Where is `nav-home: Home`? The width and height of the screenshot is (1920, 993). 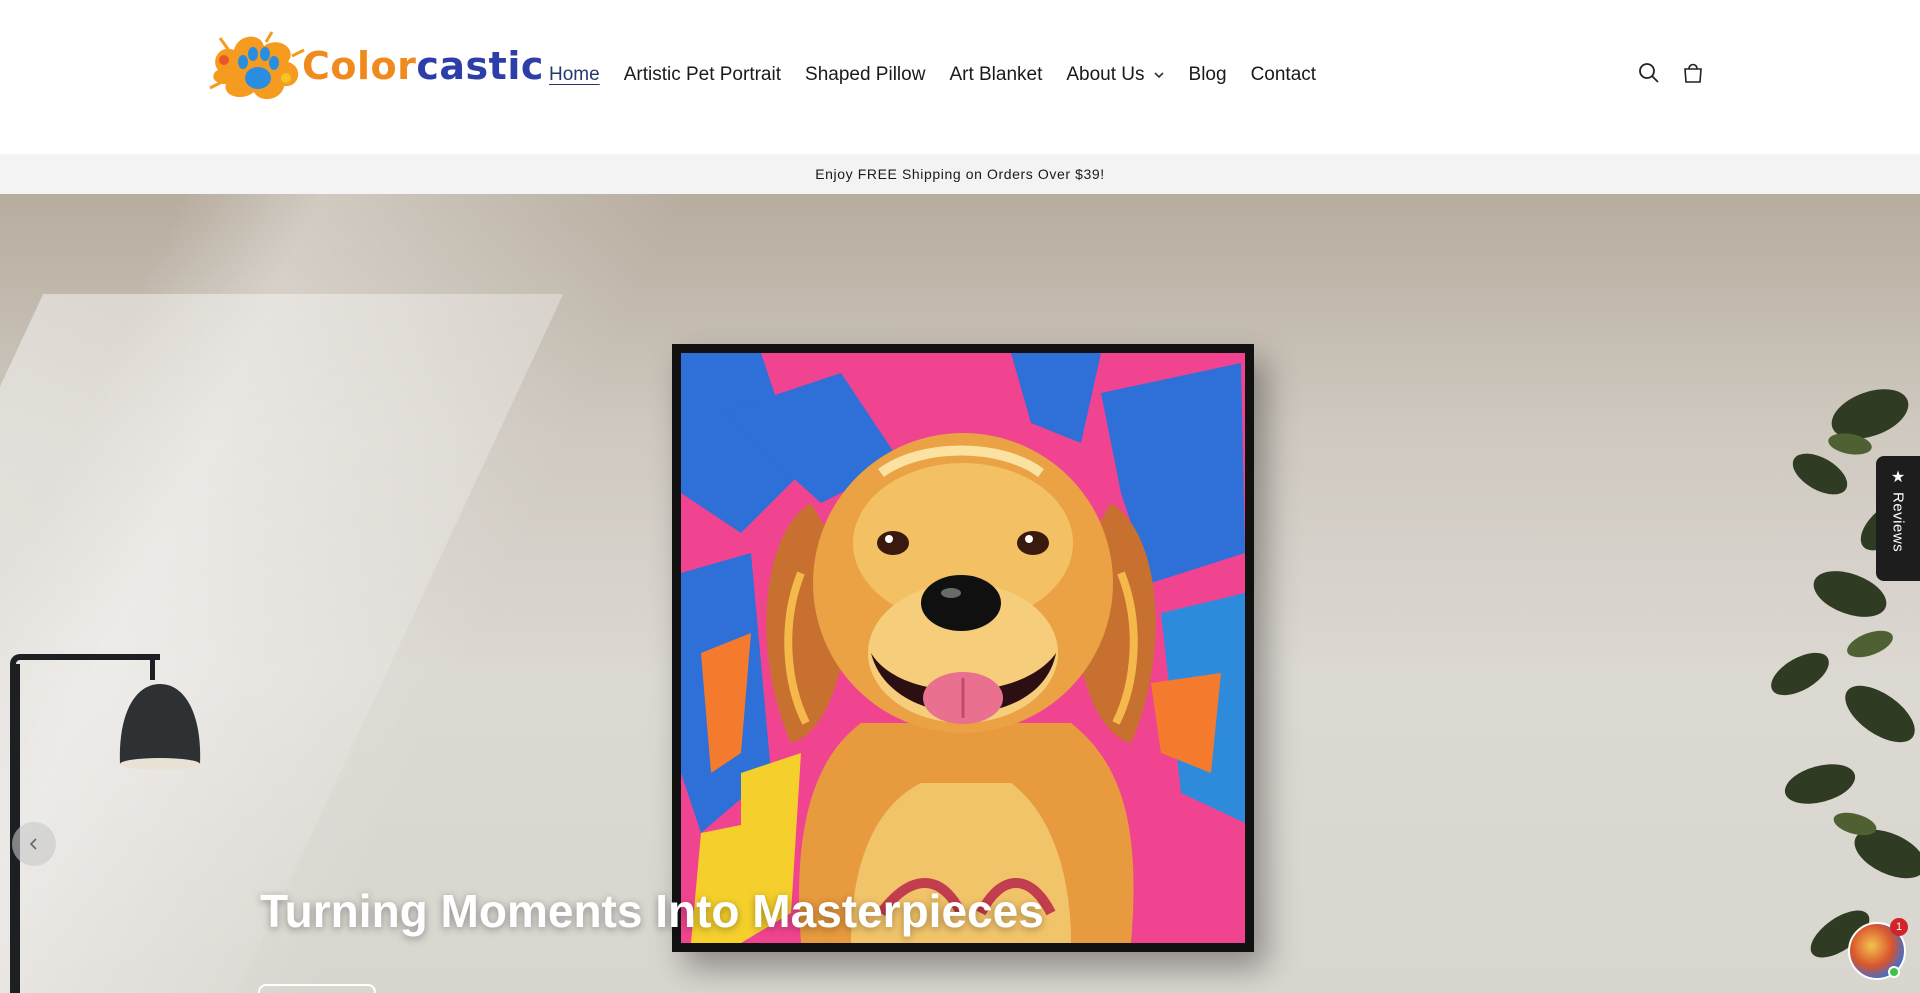 nav-home: Home is located at coordinates (574, 75).